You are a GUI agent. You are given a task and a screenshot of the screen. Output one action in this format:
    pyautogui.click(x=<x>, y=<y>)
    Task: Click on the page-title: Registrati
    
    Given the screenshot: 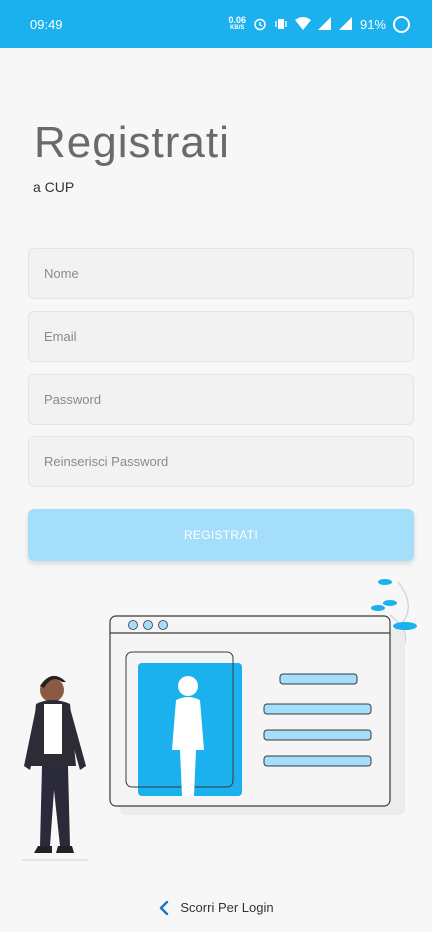 What is the action you would take?
    pyautogui.click(x=132, y=142)
    